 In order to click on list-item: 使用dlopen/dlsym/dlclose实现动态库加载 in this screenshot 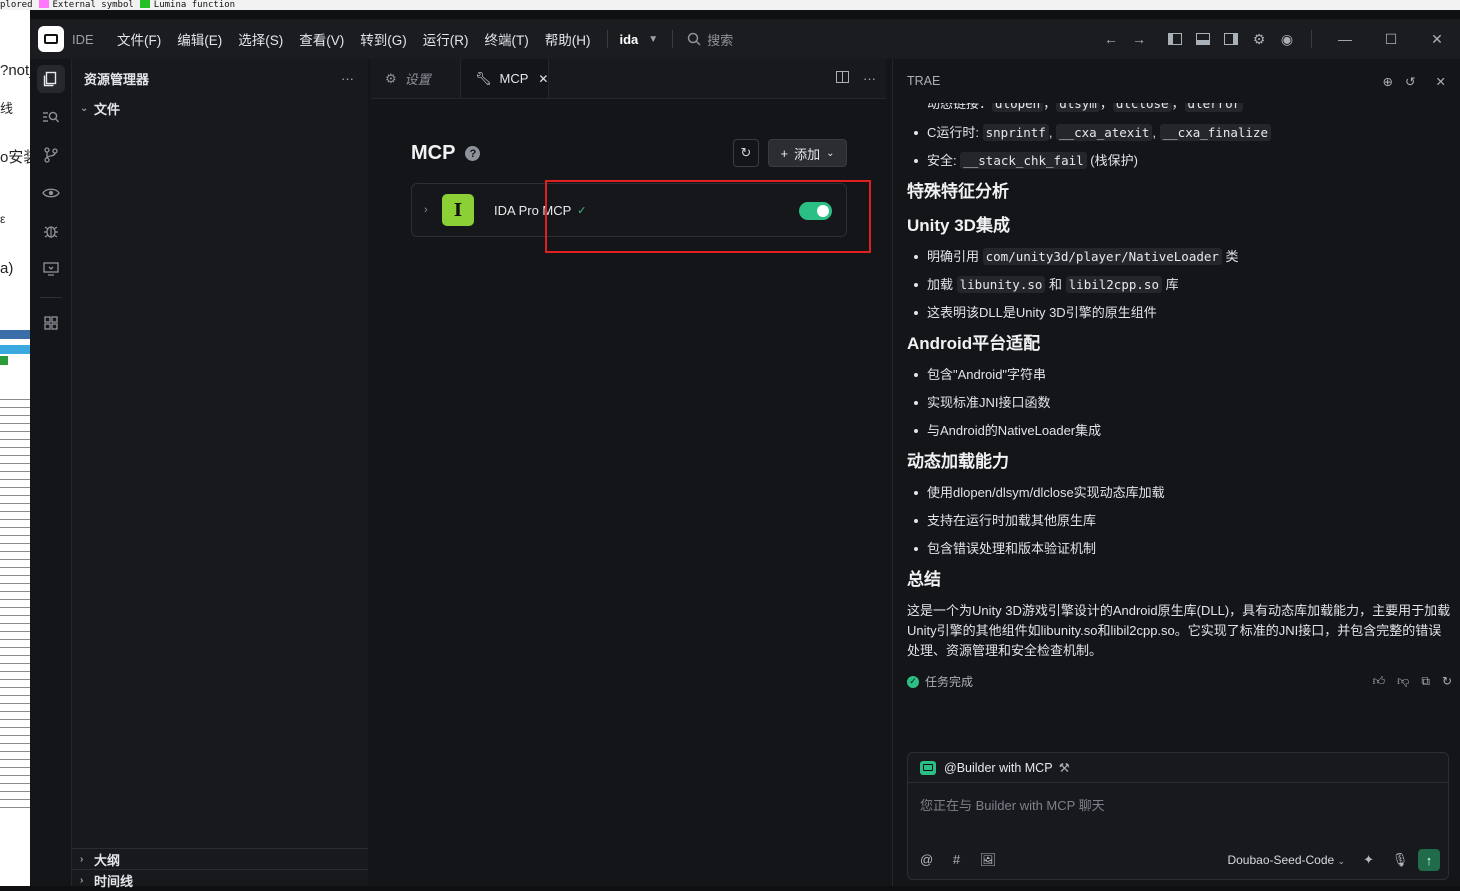, I will do `click(1179, 493)`.